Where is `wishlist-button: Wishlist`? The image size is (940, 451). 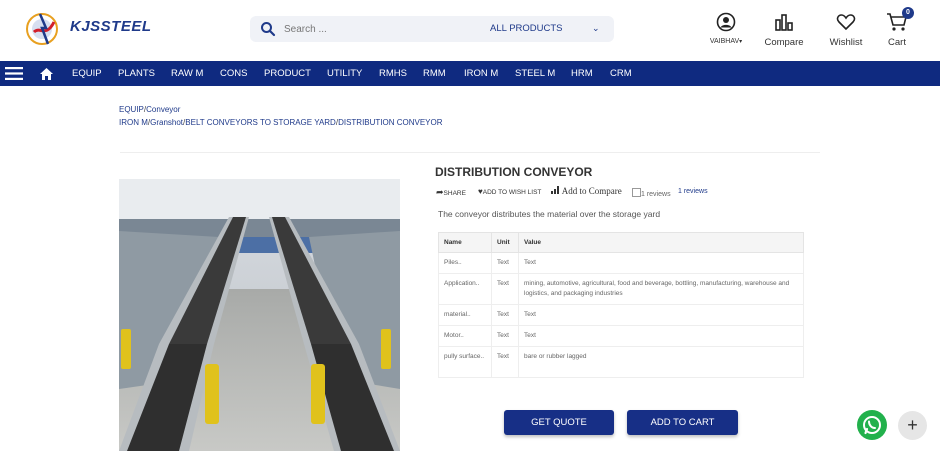 wishlist-button: Wishlist is located at coordinates (846, 30).